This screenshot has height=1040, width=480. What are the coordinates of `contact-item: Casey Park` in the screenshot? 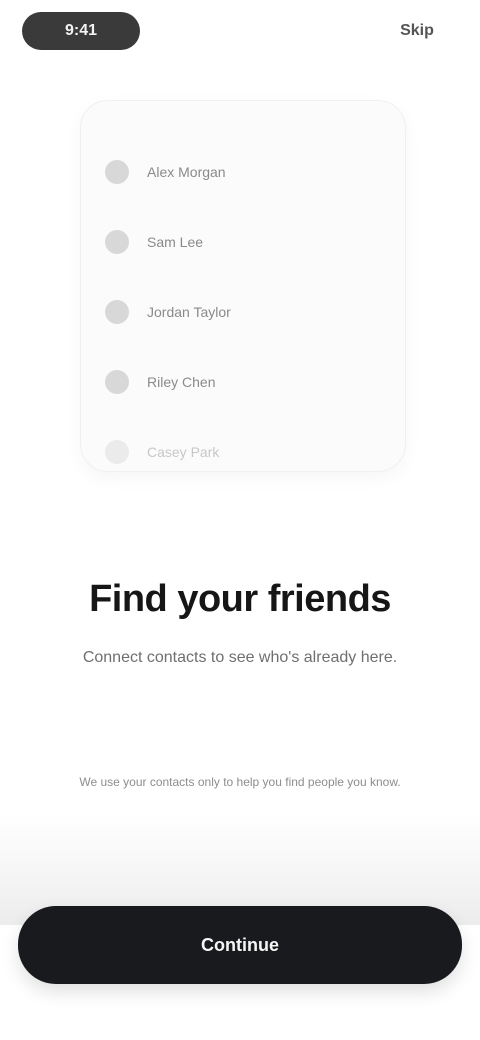 It's located at (243, 452).